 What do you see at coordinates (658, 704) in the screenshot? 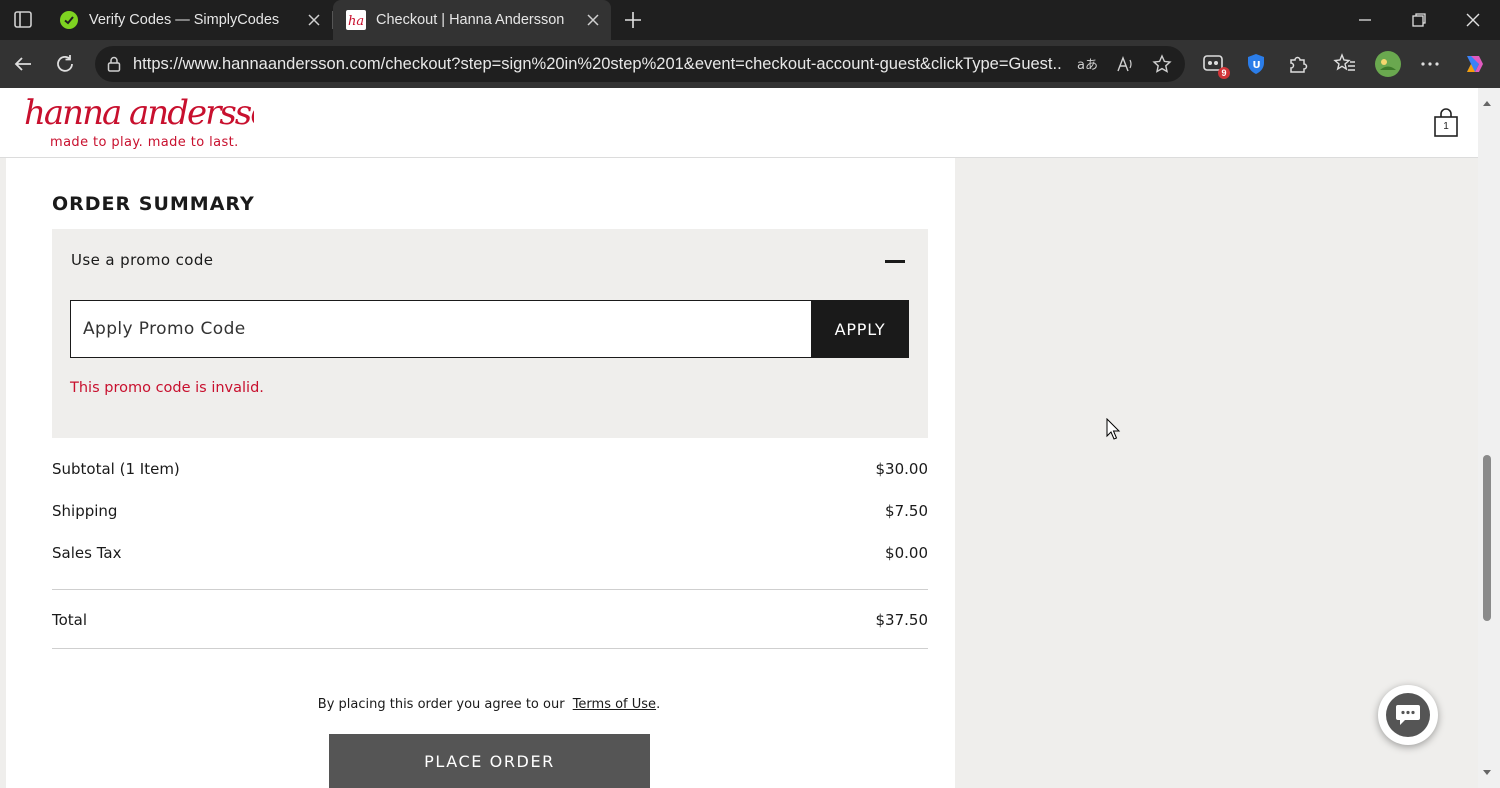
I see `terms-suffix: .` at bounding box center [658, 704].